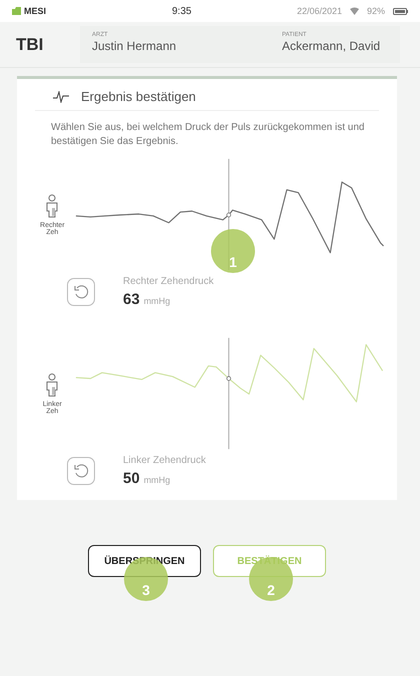 The height and width of the screenshot is (676, 420). What do you see at coordinates (164, 460) in the screenshot?
I see `reading-label: Linker Zehendruck` at bounding box center [164, 460].